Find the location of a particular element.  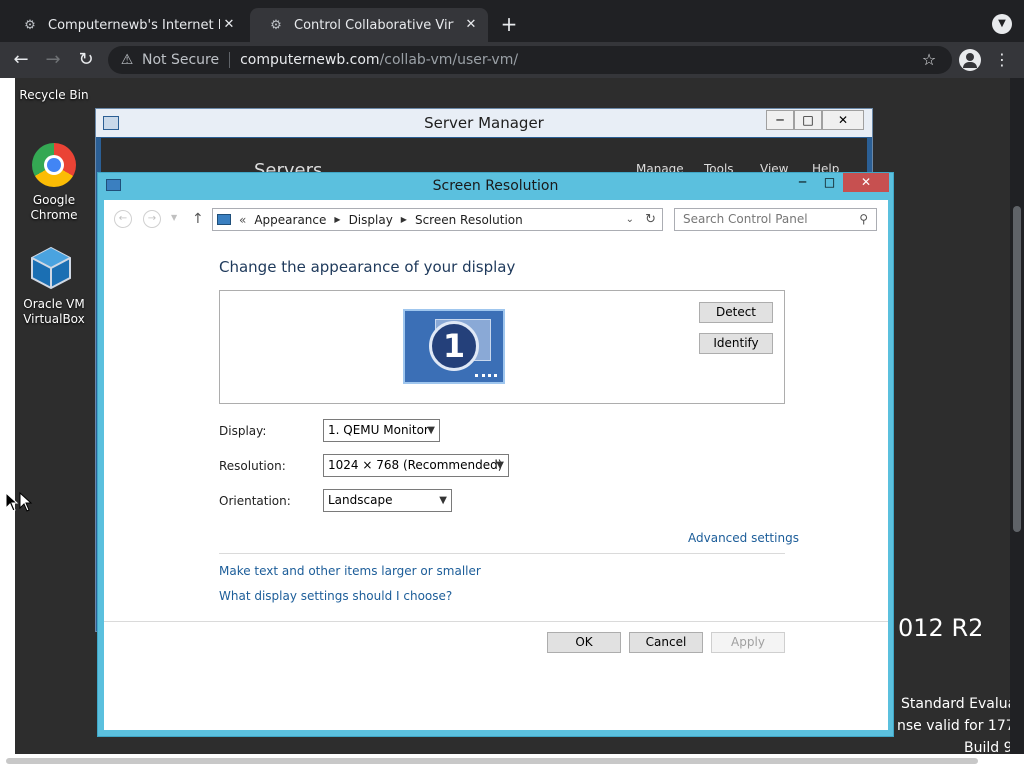

breadcrumb-screen-resolution: Screen Resolution is located at coordinates (469, 220).